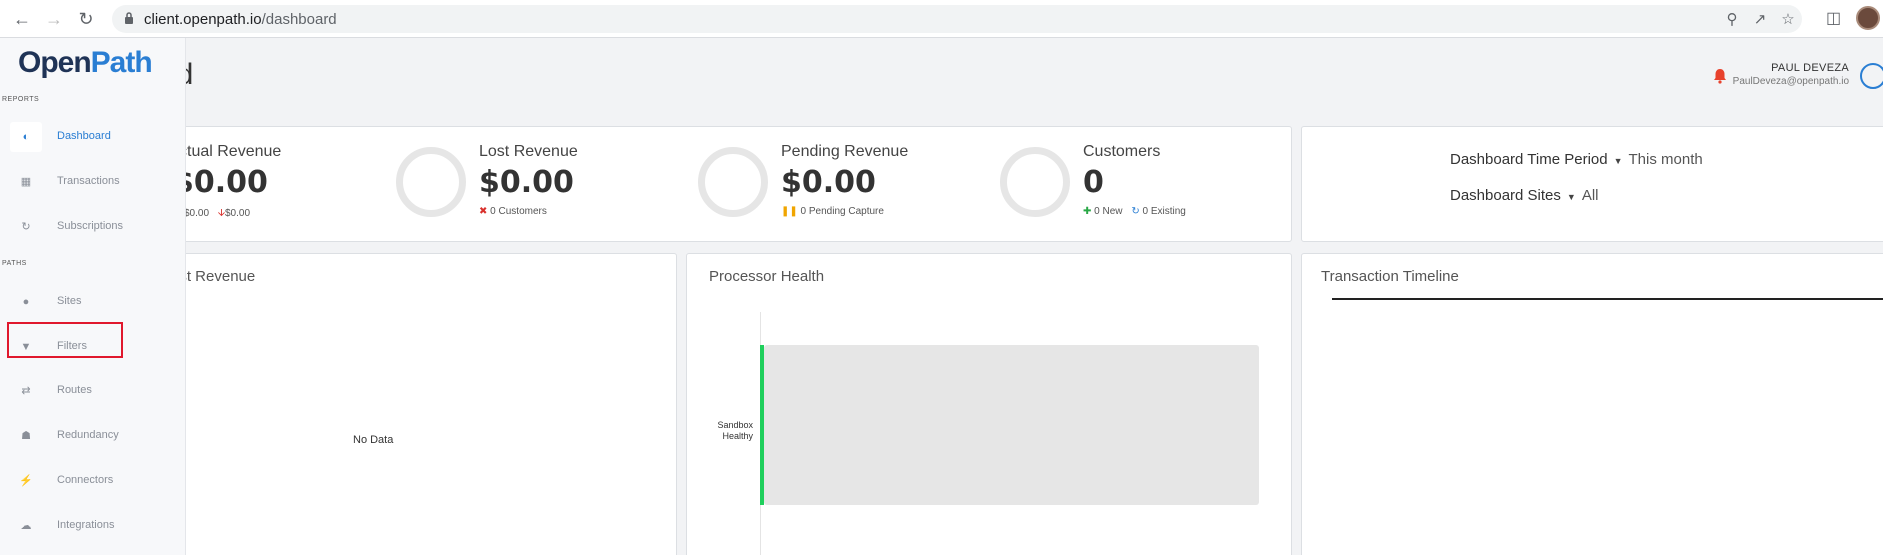 The width and height of the screenshot is (1883, 555). What do you see at coordinates (86, 525) in the screenshot?
I see `sidebar-item-label: Integrations` at bounding box center [86, 525].